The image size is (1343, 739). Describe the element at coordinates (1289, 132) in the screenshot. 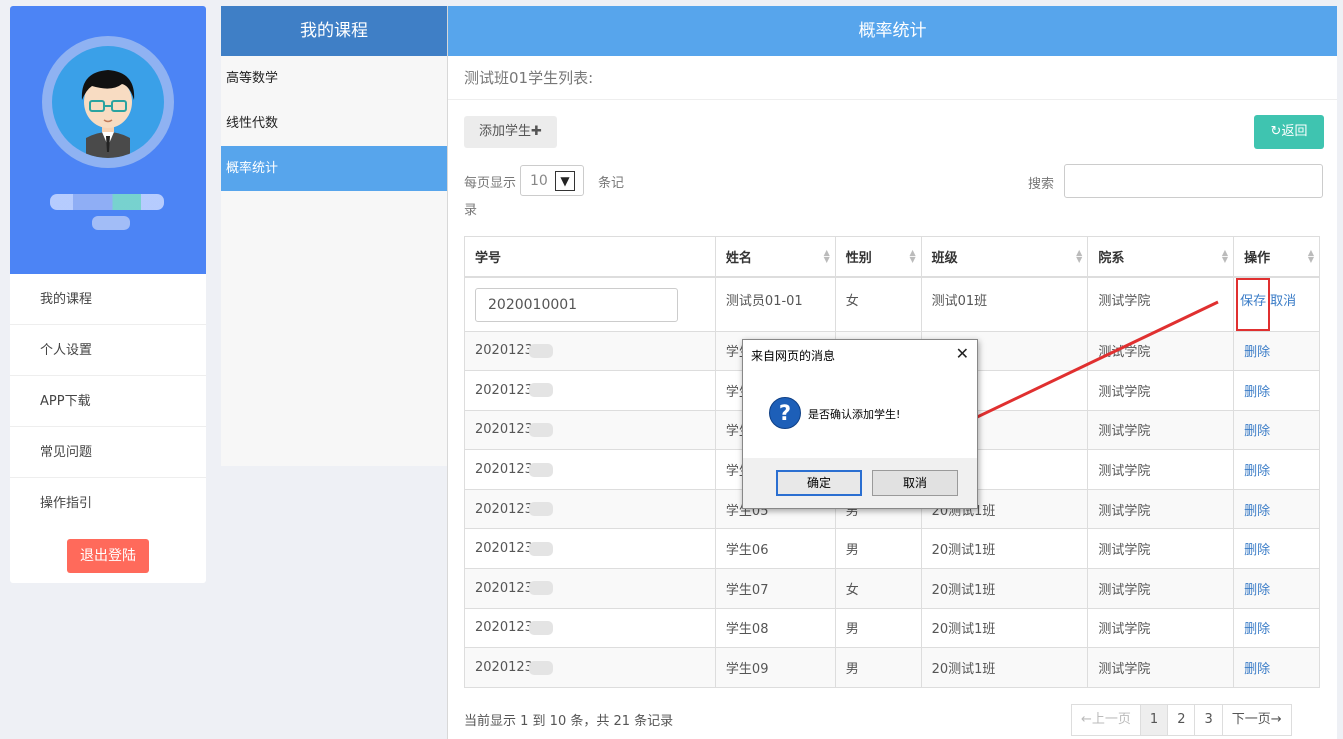

I see `back-button: ↻返回` at that location.